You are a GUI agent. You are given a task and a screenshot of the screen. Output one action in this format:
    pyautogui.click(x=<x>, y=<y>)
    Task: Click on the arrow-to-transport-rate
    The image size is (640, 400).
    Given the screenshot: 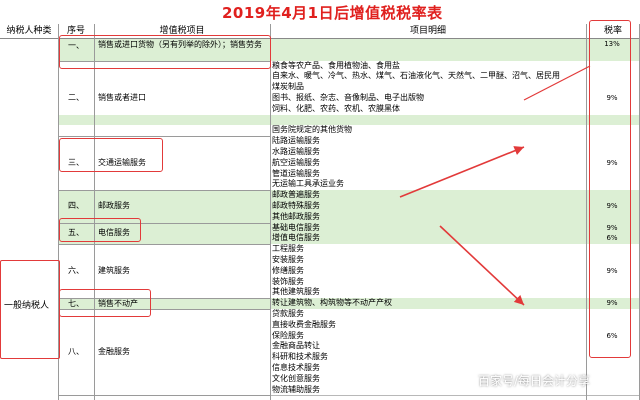 What is the action you would take?
    pyautogui.click(x=462, y=172)
    